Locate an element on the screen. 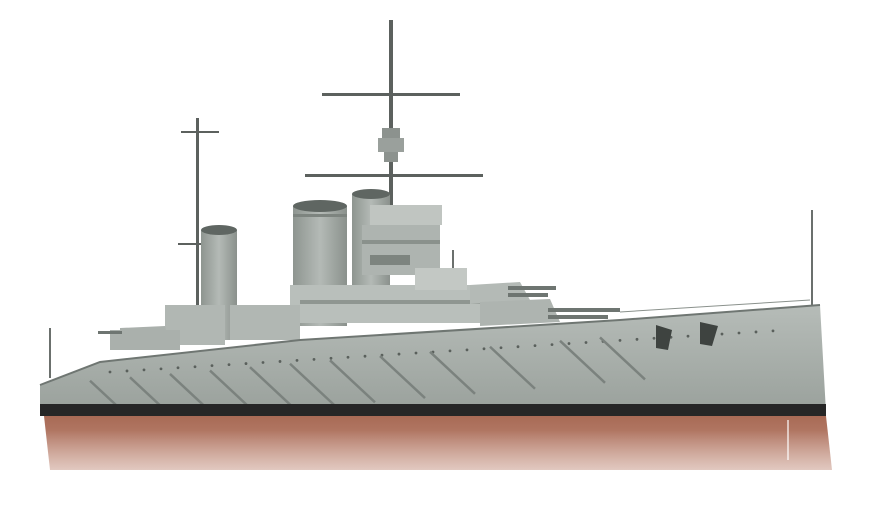 This screenshot has height=512, width=870. turret-aft is located at coordinates (133, 334).